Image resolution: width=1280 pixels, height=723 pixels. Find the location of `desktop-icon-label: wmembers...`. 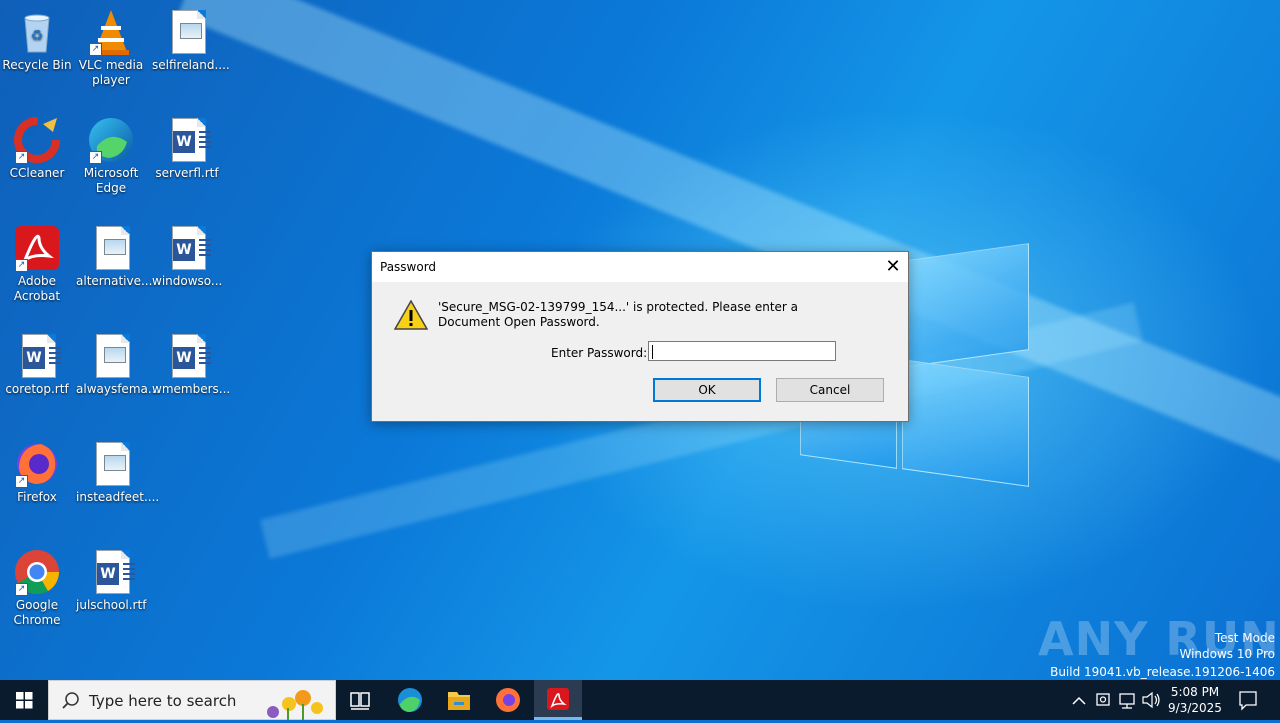

desktop-icon-label: wmembers... is located at coordinates (191, 389).